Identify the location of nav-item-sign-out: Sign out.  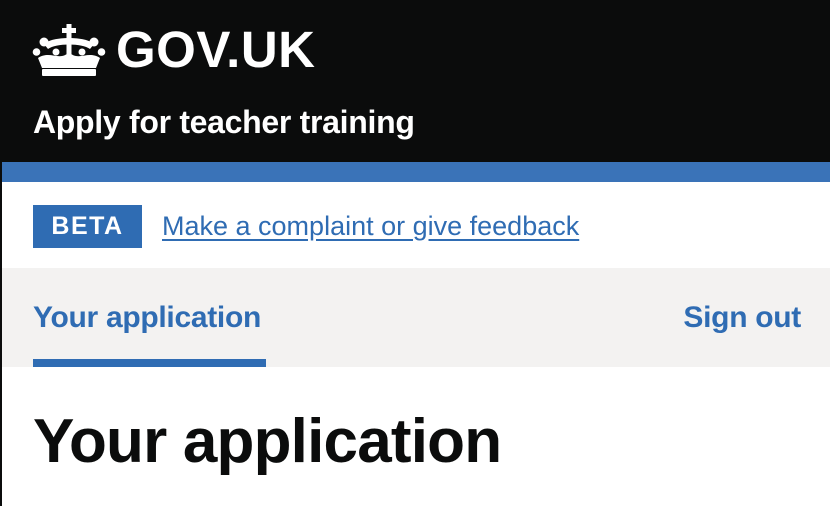
(742, 318).